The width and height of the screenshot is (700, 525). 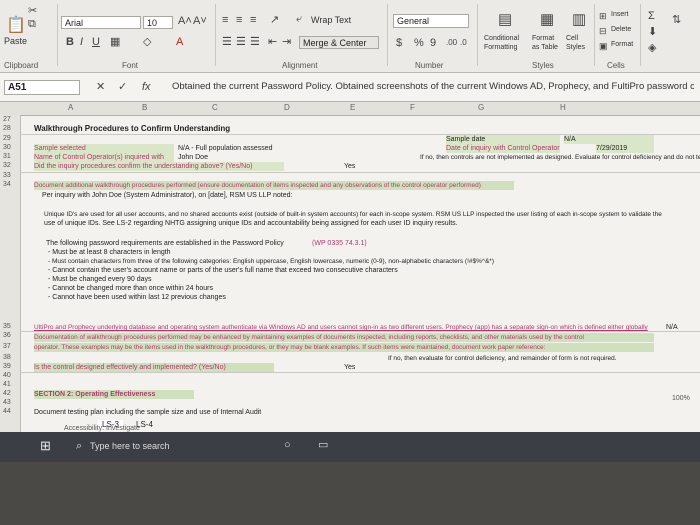 I want to click on insert-icon: ⊞, so click(x=603, y=16).